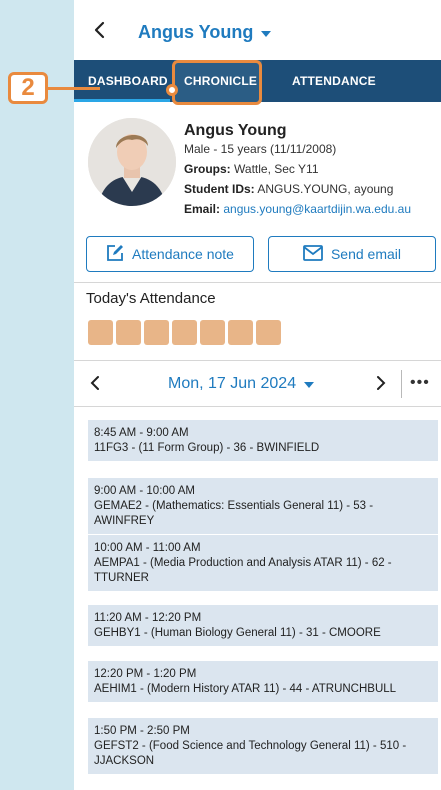 This screenshot has width=441, height=790. I want to click on student-ids-label: Student IDs:, so click(219, 189).